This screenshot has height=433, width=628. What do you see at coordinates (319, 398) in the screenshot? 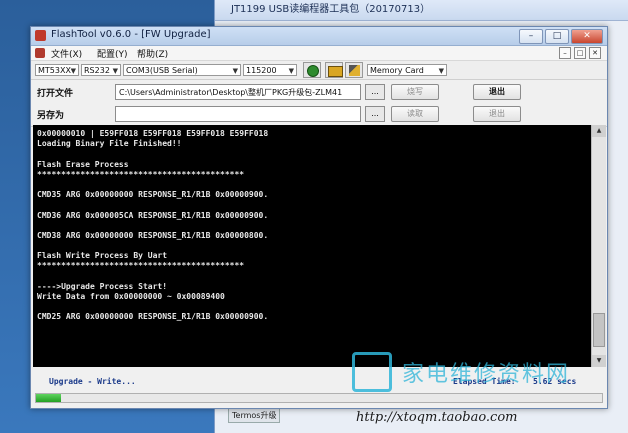
I see `upgrade-progress-bar` at bounding box center [319, 398].